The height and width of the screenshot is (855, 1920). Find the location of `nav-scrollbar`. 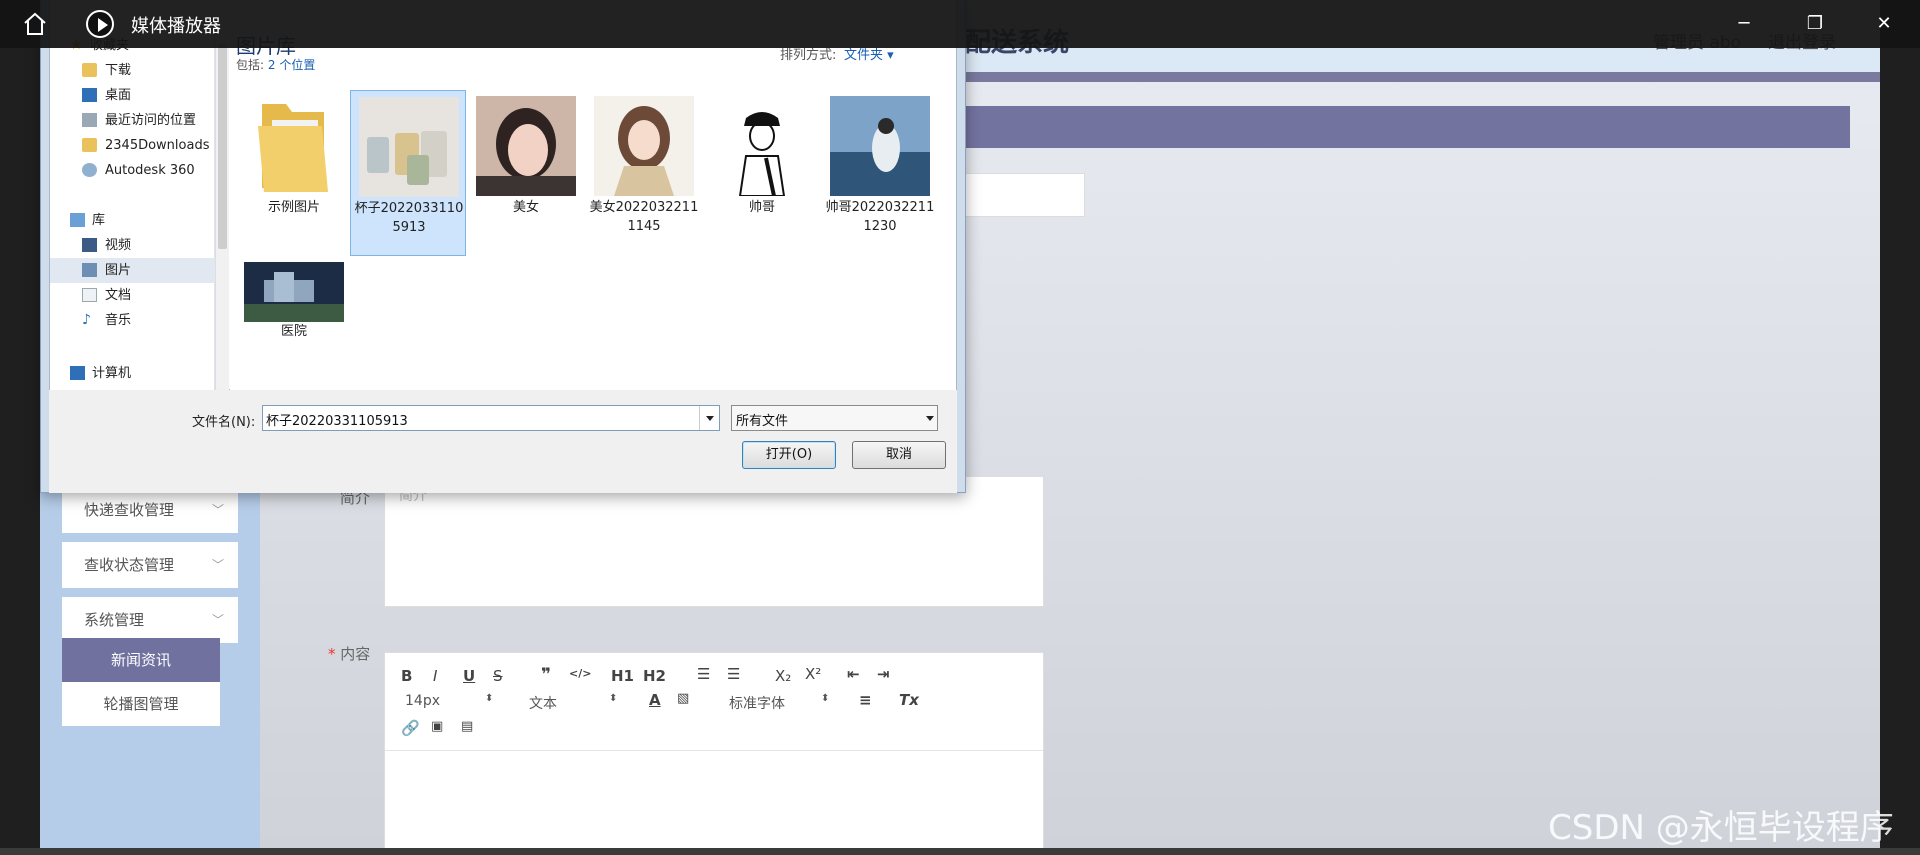

nav-scrollbar is located at coordinates (222, 215).